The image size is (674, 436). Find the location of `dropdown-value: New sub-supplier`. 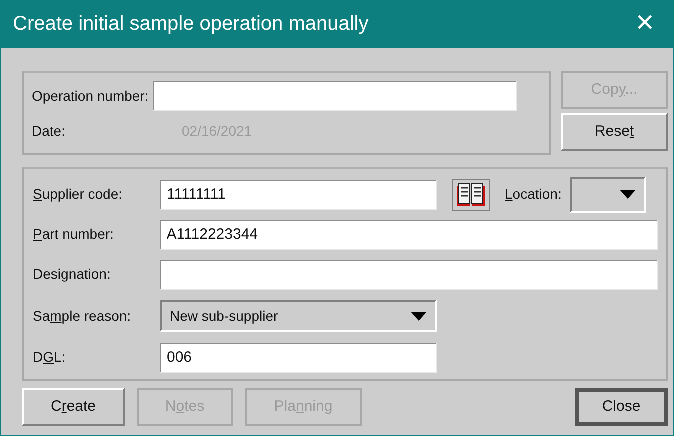

dropdown-value: New sub-supplier is located at coordinates (224, 316).